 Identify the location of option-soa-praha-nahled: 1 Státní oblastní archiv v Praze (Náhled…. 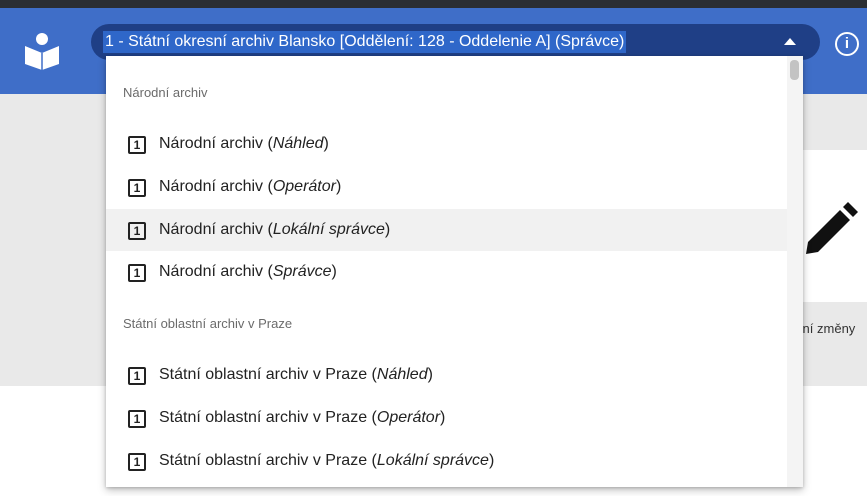
(446, 375).